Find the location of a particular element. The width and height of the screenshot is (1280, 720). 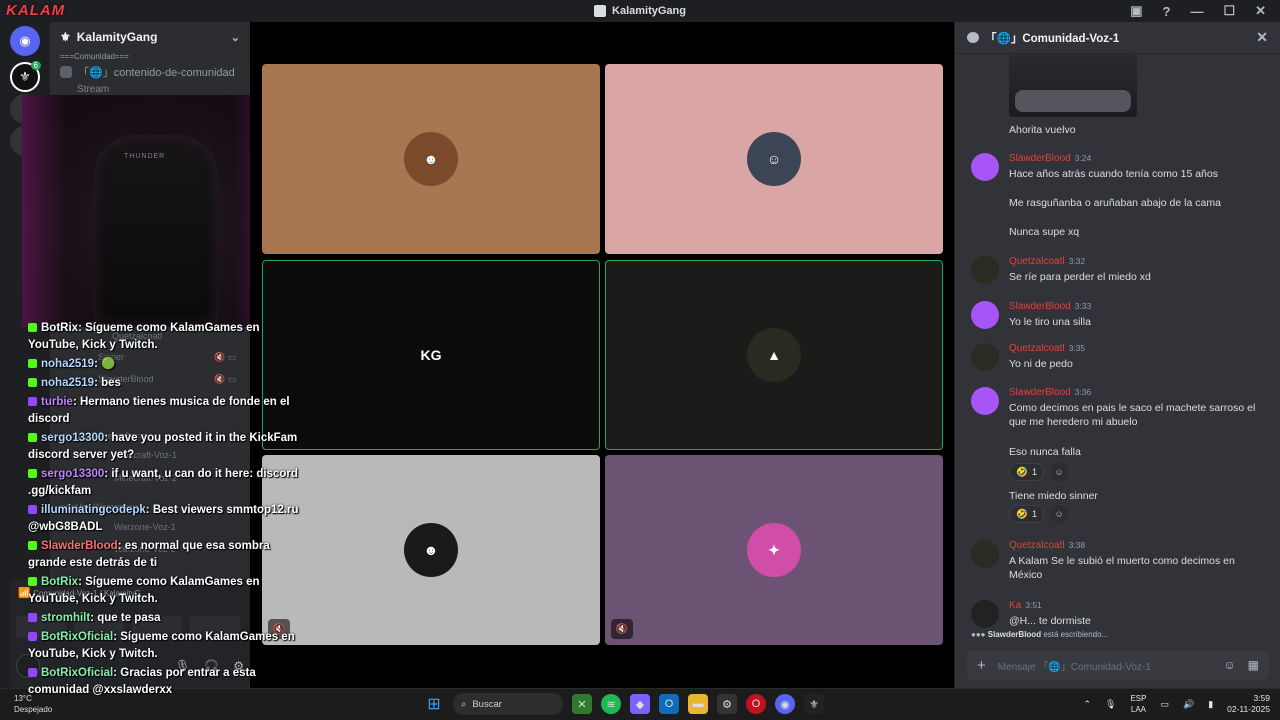

folder-icon: ▬ is located at coordinates (698, 704).